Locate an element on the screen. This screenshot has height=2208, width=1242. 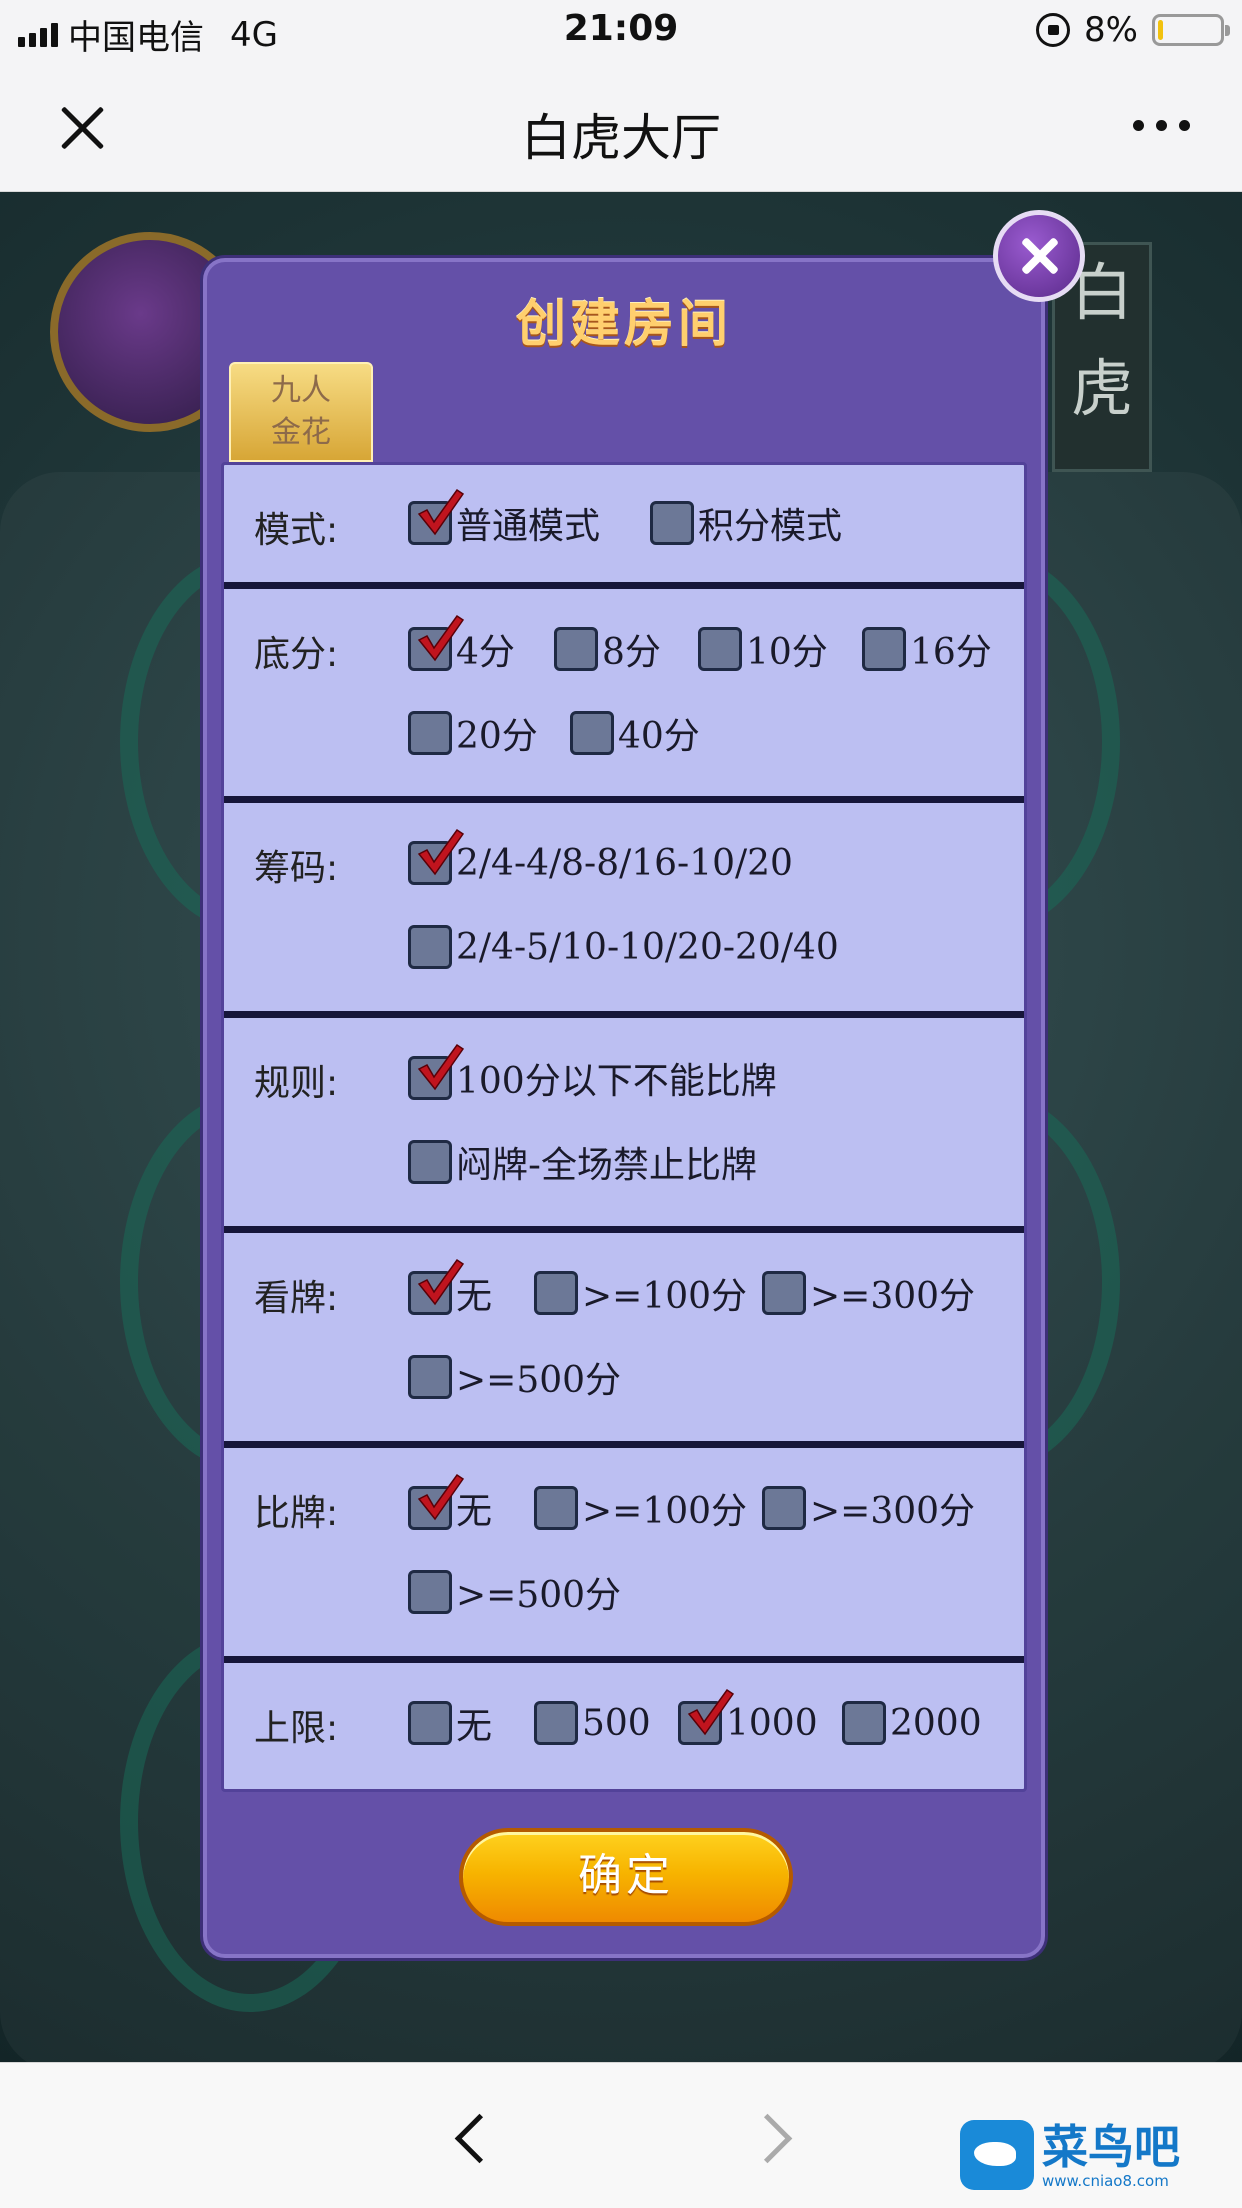
watermark-url: www.cniao8.com is located at coordinates (1105, 2181).